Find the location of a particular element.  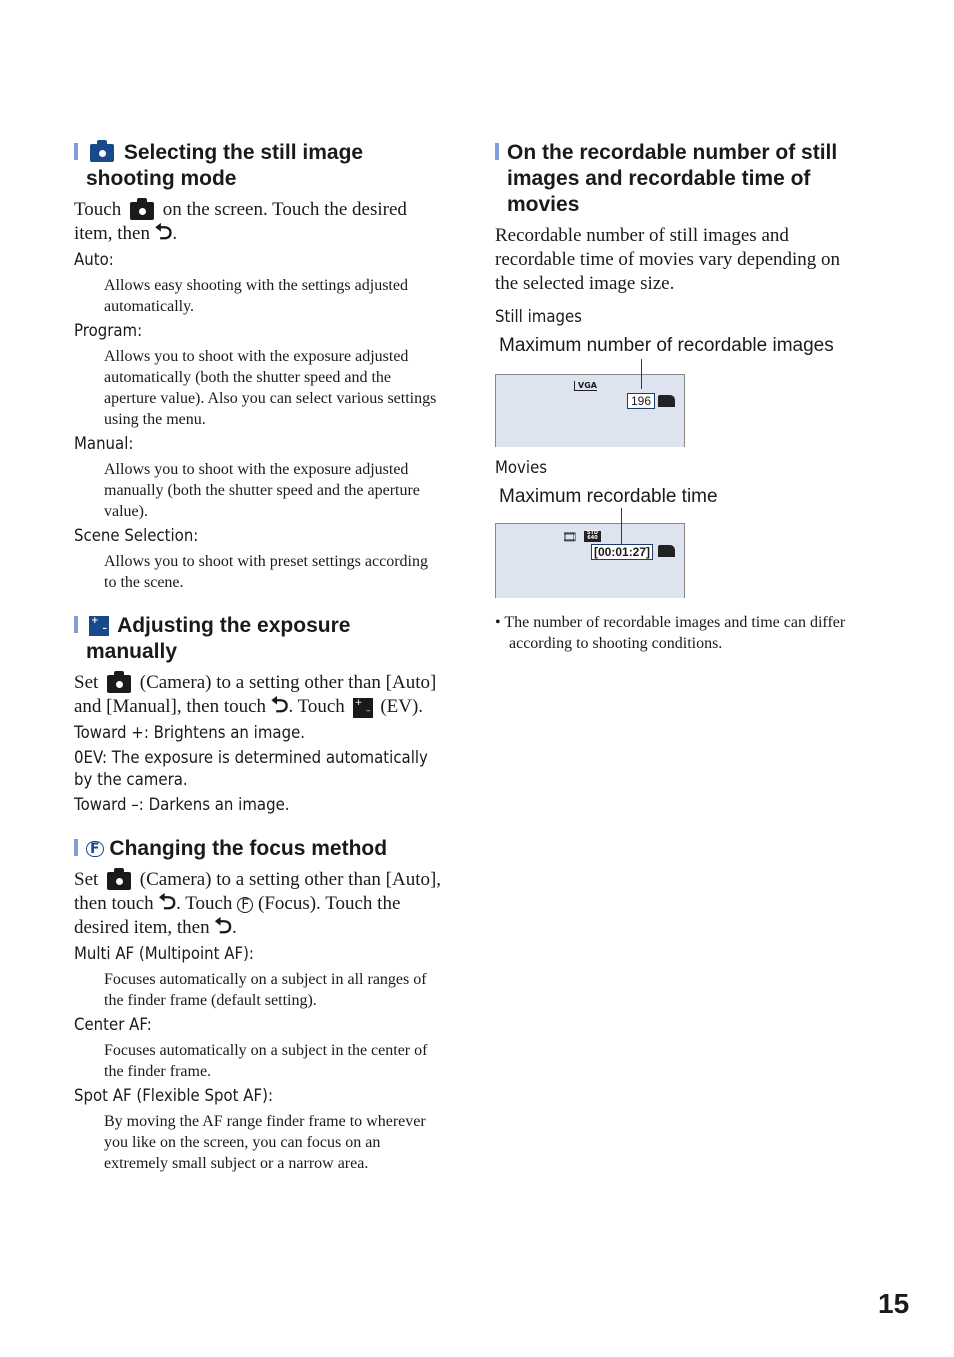

recordable-time: [00:01:27] is located at coordinates (622, 552).